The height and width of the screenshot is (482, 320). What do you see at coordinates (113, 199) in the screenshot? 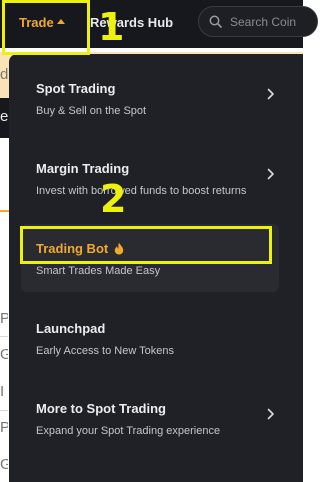
I see `annotation-step-number: 2` at bounding box center [113, 199].